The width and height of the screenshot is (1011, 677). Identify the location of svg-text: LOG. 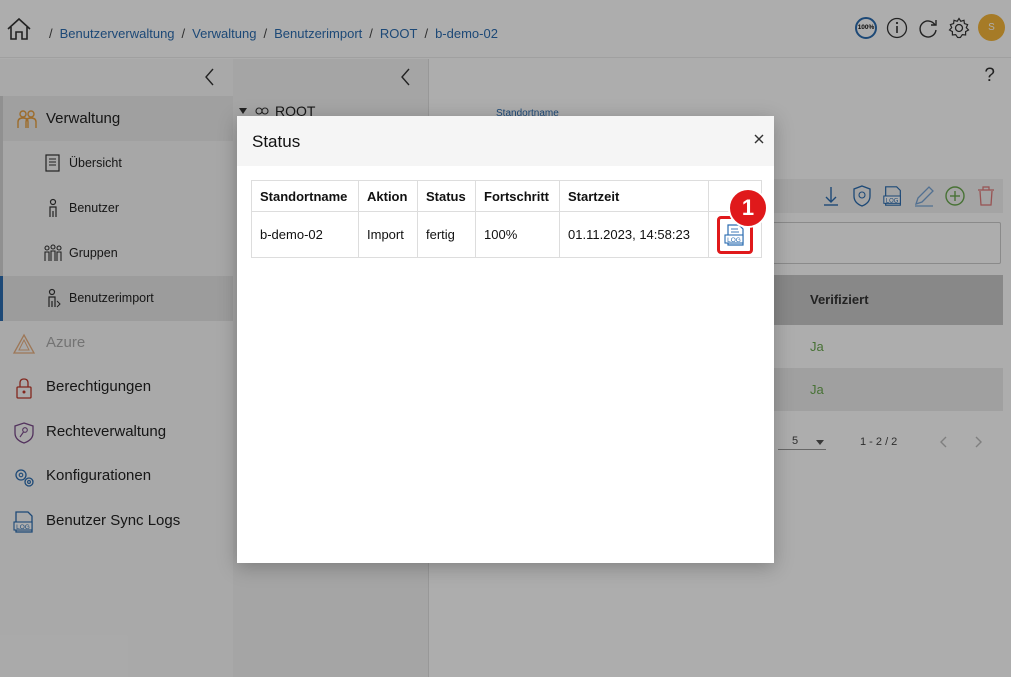
(734, 240).